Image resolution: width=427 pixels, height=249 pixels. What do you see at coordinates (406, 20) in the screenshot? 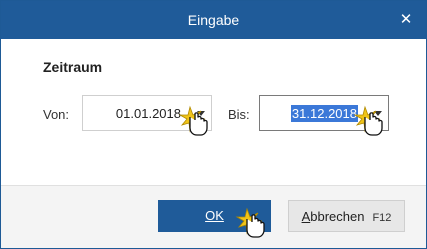
I see `close-icon: ✕` at bounding box center [406, 20].